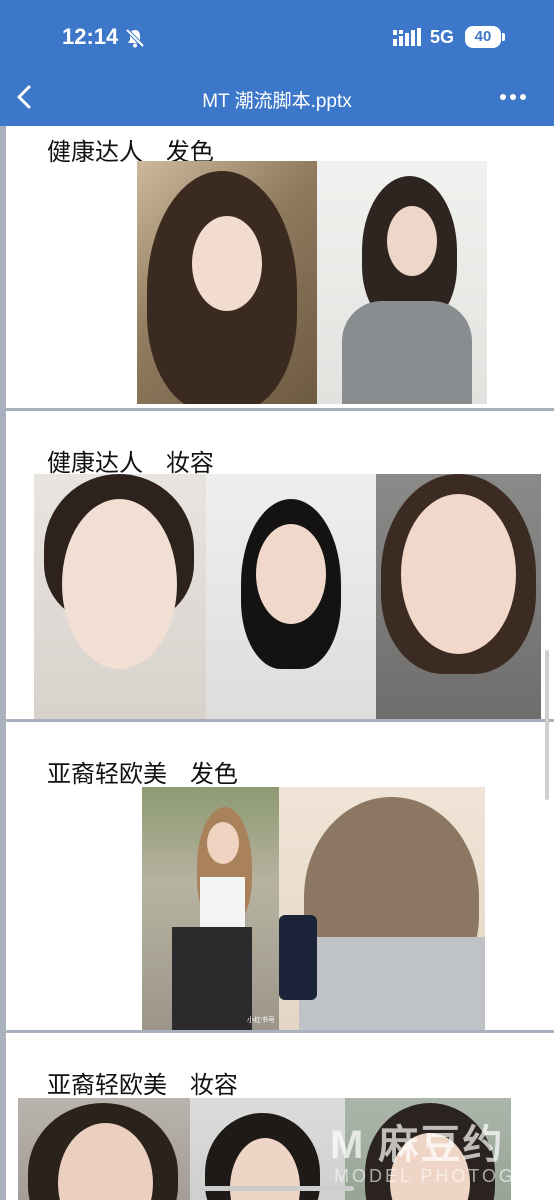 This screenshot has height=1200, width=554. Describe the element at coordinates (407, 37) in the screenshot. I see `signal-icon` at that location.